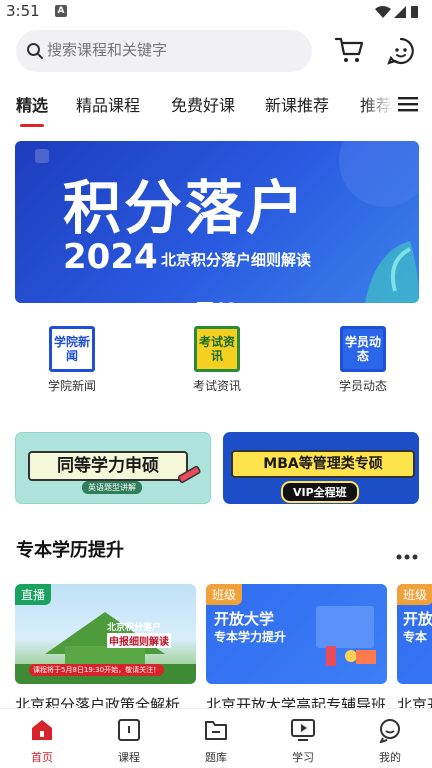 The image size is (432, 768). Describe the element at coordinates (172, 50) in the screenshot. I see `search-input` at that location.